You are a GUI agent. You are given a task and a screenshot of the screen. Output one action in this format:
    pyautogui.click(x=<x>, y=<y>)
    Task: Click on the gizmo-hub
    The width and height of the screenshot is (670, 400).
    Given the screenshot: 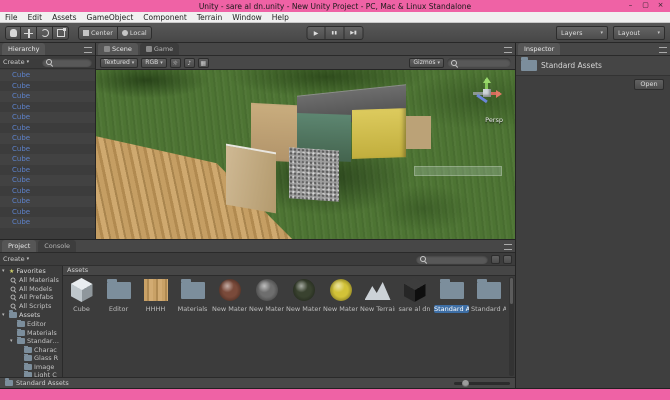 What is the action you would take?
    pyautogui.click(x=487, y=93)
    